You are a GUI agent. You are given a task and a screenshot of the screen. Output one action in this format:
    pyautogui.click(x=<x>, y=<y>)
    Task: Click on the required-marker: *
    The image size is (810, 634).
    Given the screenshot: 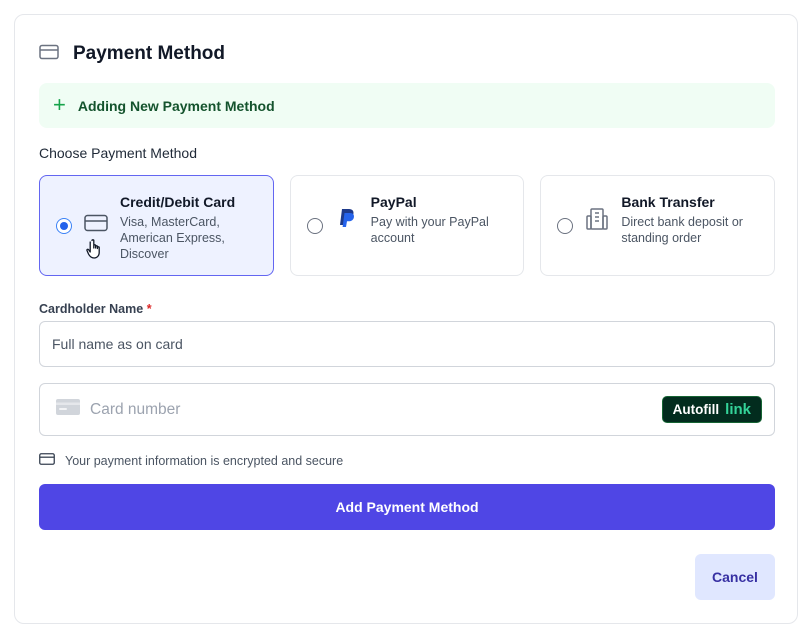 What is the action you would take?
    pyautogui.click(x=149, y=309)
    